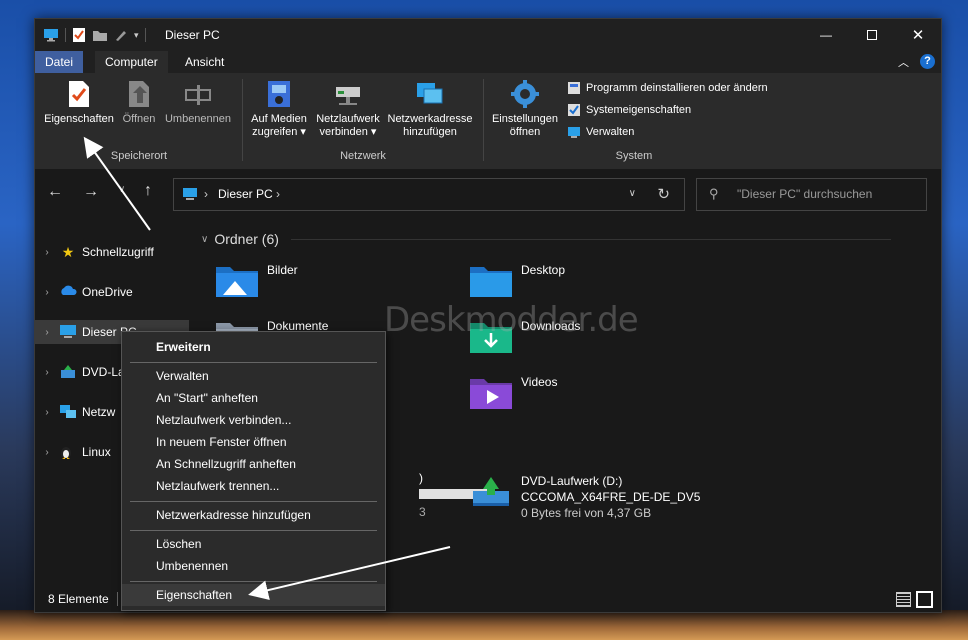 The height and width of the screenshot is (640, 968). Describe the element at coordinates (253, 515) in the screenshot. I see `menu-item-add-network-location: Netzwerkadresse hinzufügen` at that location.